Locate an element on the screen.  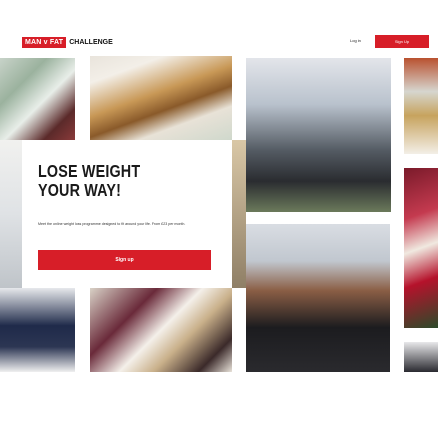
hero-headline-line-1: LOSE WEIGHT is located at coordinates (89, 171).